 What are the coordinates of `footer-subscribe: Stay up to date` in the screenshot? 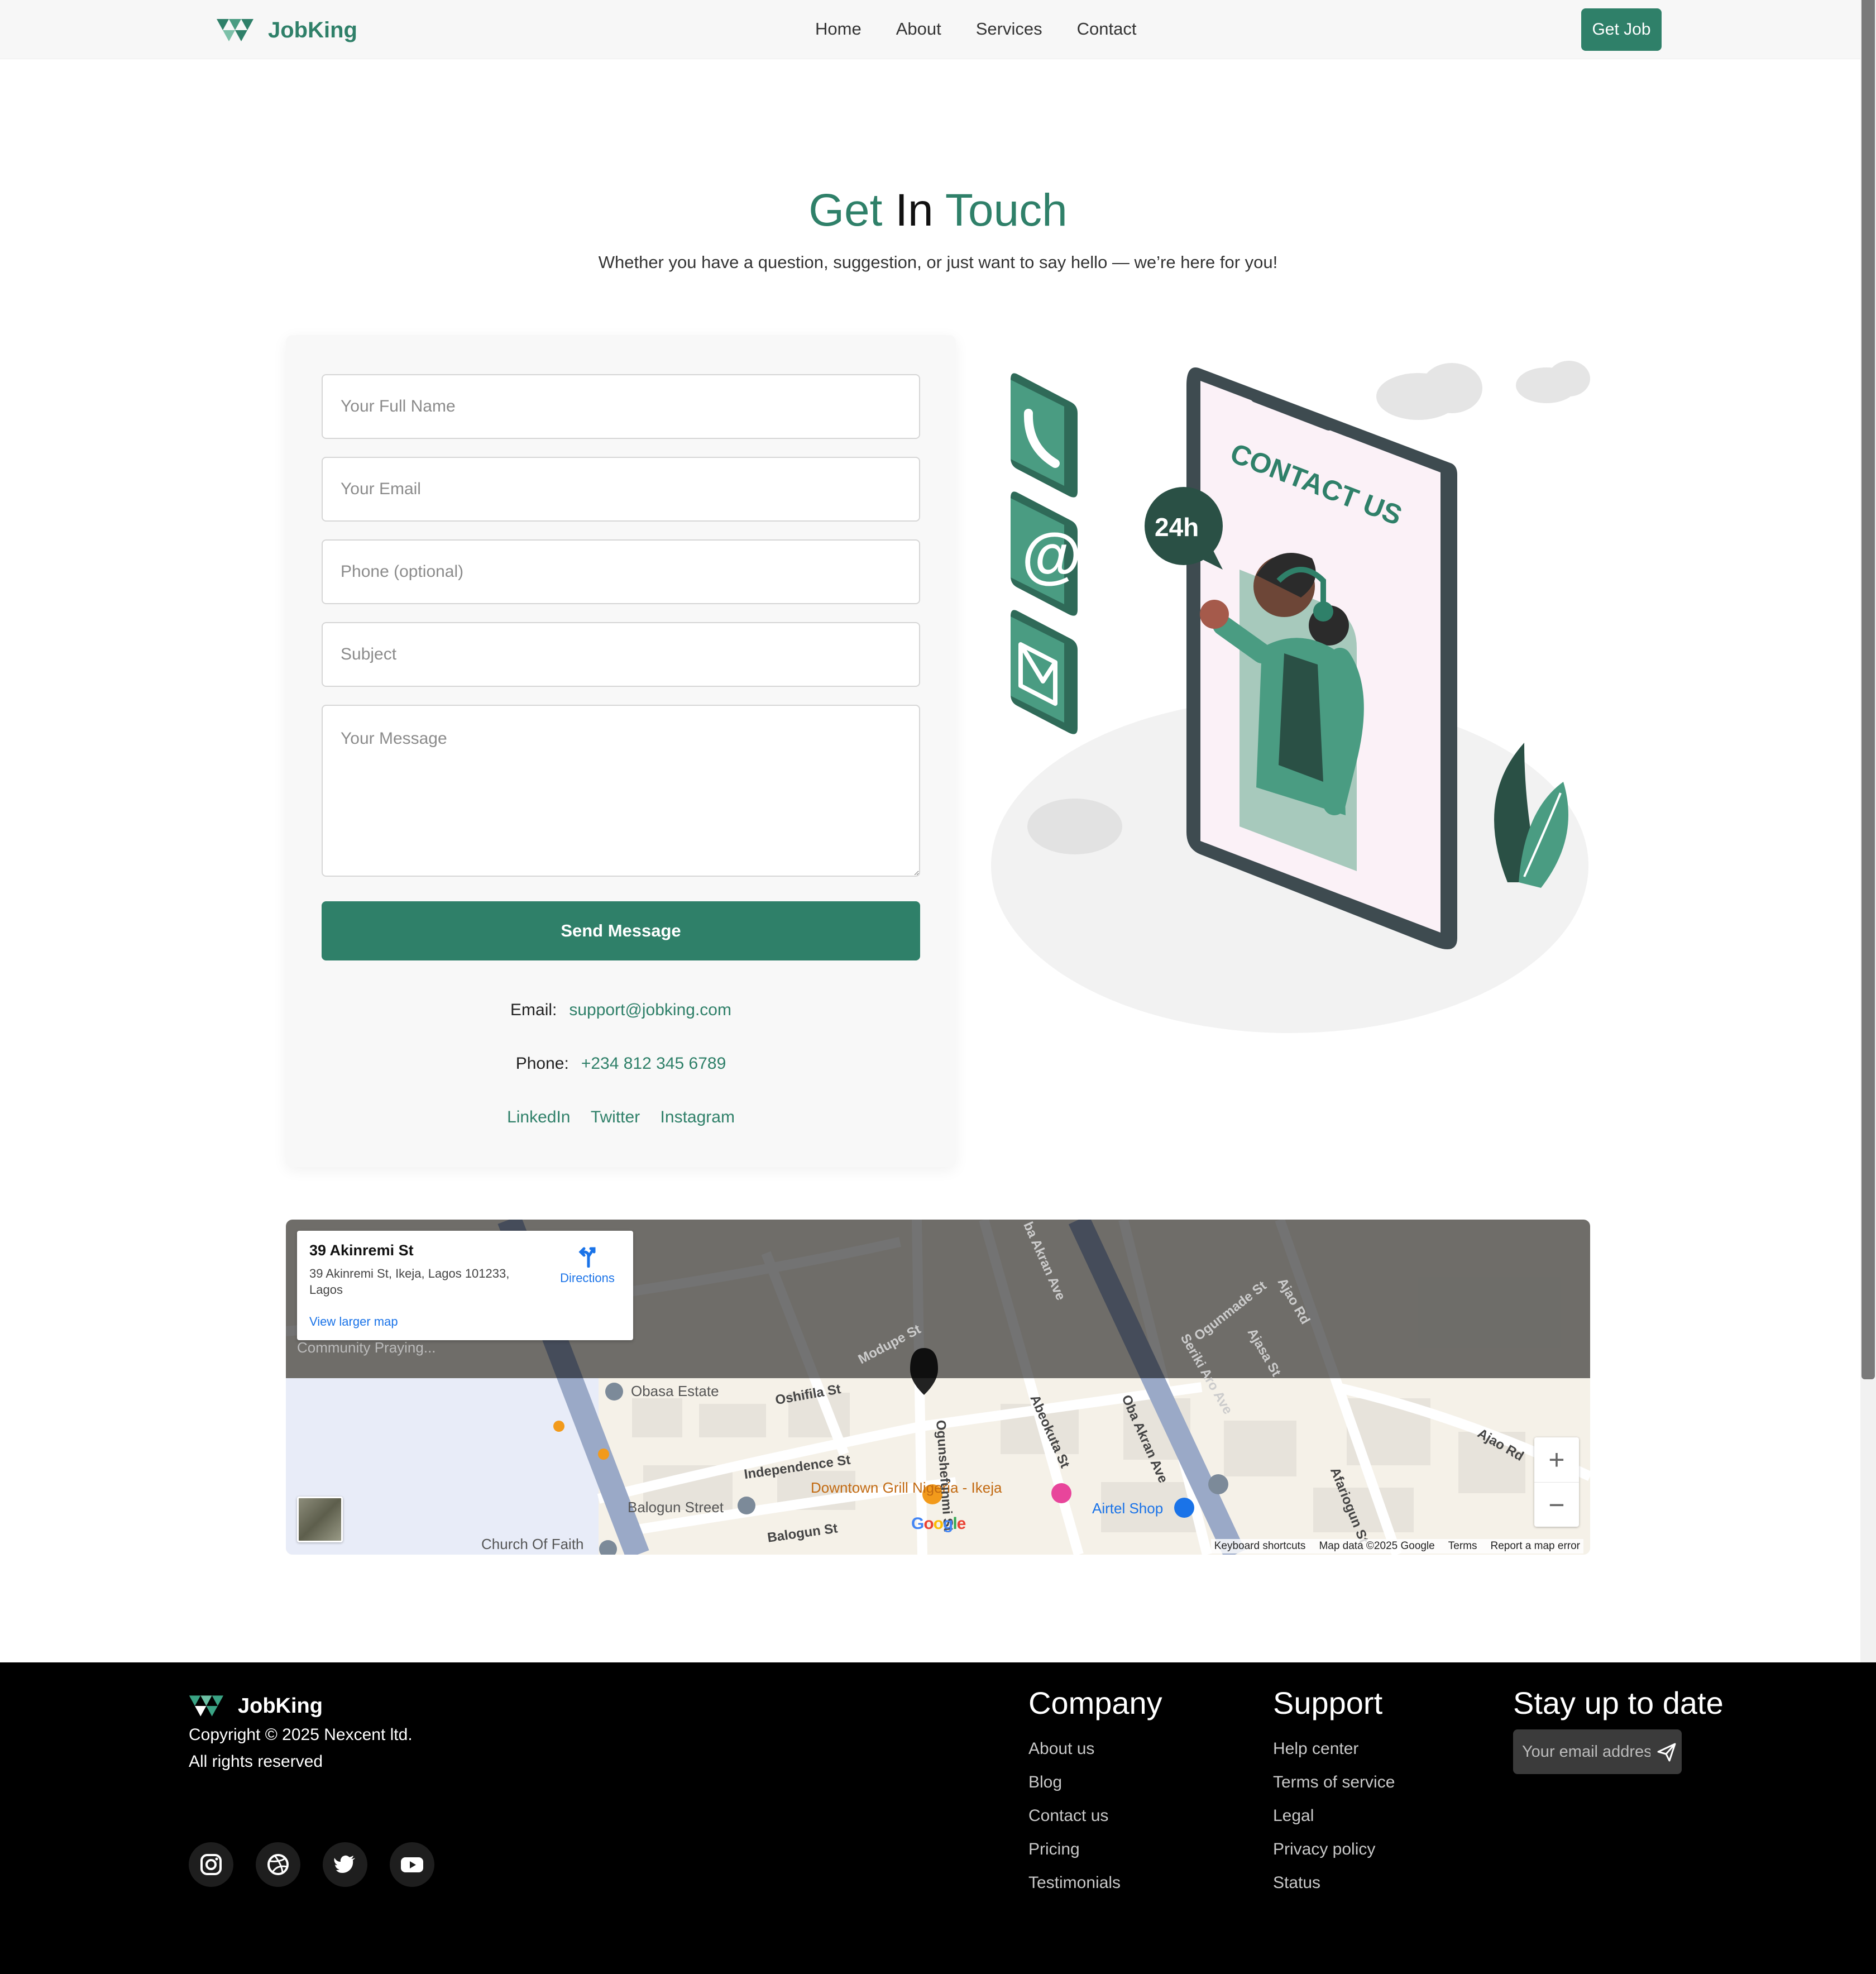 It's located at (1619, 1703).